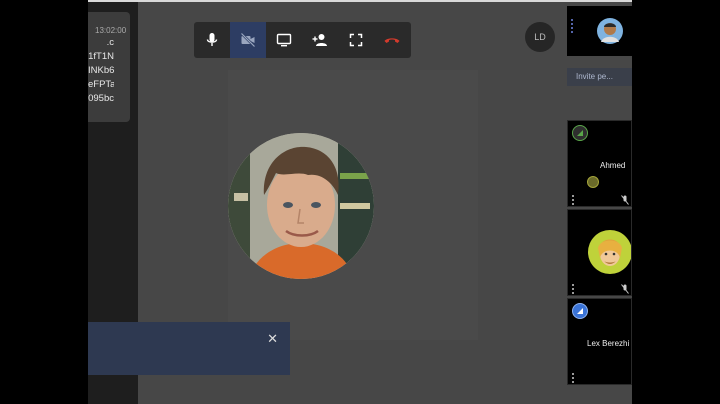 Image resolution: width=720 pixels, height=404 pixels. I want to click on participant-tile: Lex Berezhi, so click(599, 341).